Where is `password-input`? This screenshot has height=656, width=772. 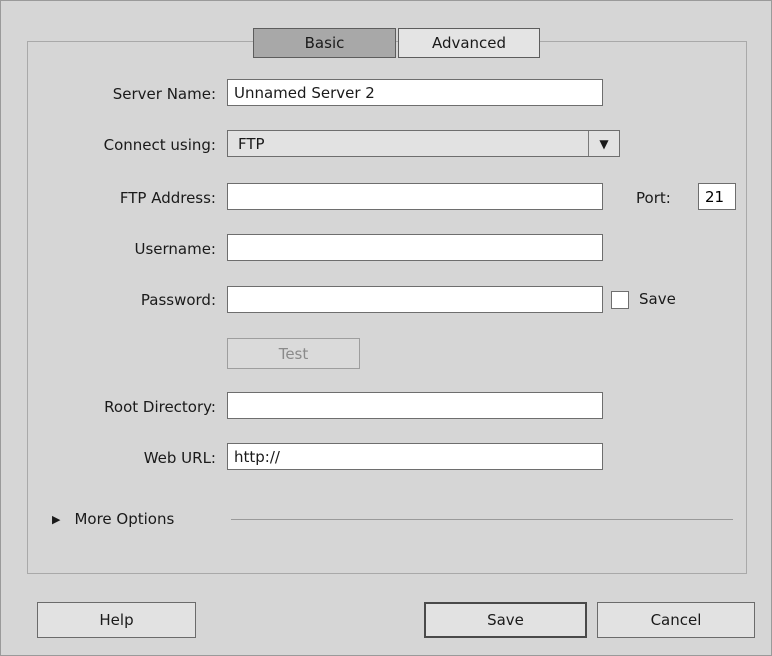 password-input is located at coordinates (415, 299).